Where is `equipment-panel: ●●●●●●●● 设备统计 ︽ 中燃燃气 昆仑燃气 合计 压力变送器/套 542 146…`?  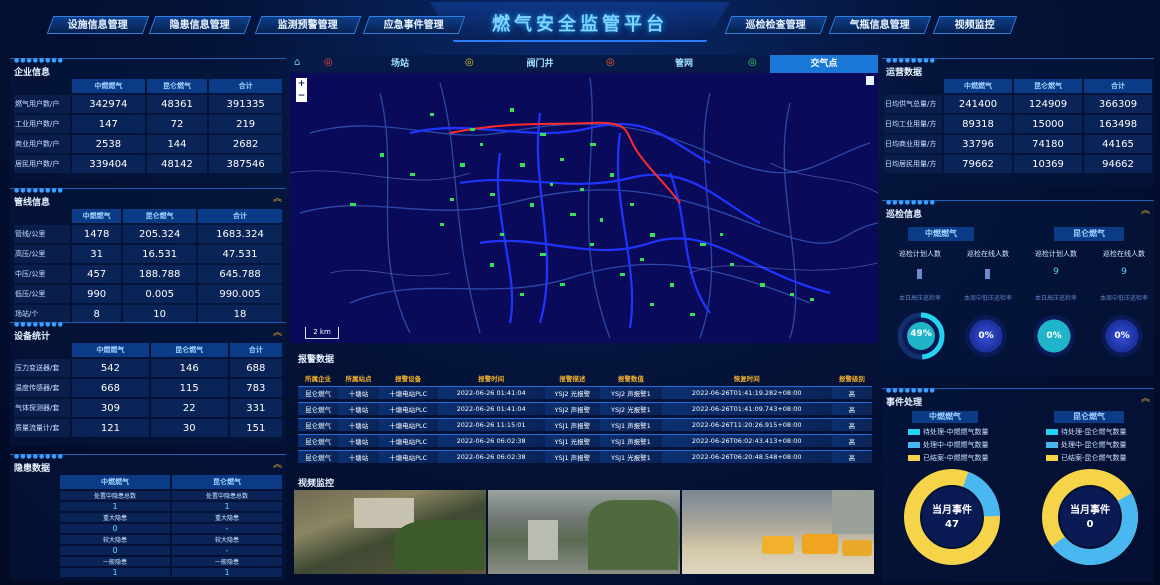 equipment-panel: ●●●●●●●● 设备统计 ︽ 中燃燃气 昆仑燃气 合计 压力变送器/套 542 146… is located at coordinates (148, 383).